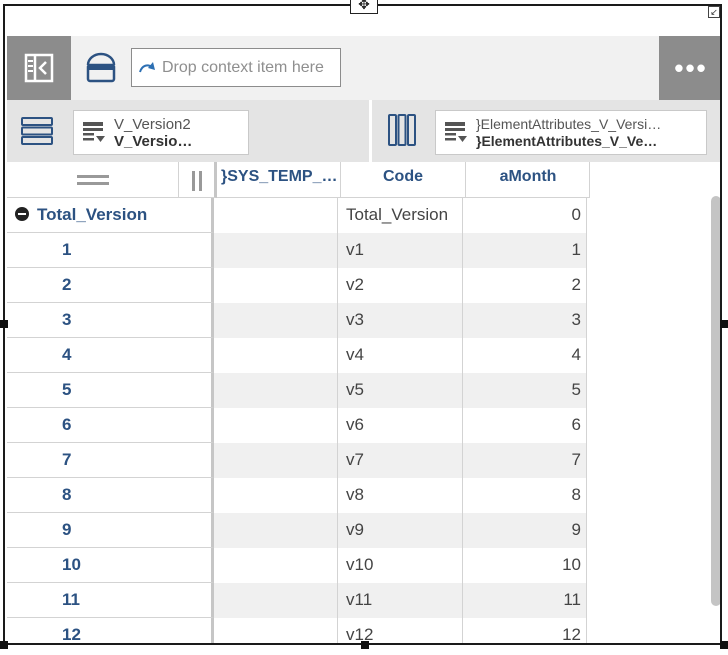  I want to click on amonth-cell: 2, so click(525, 285).